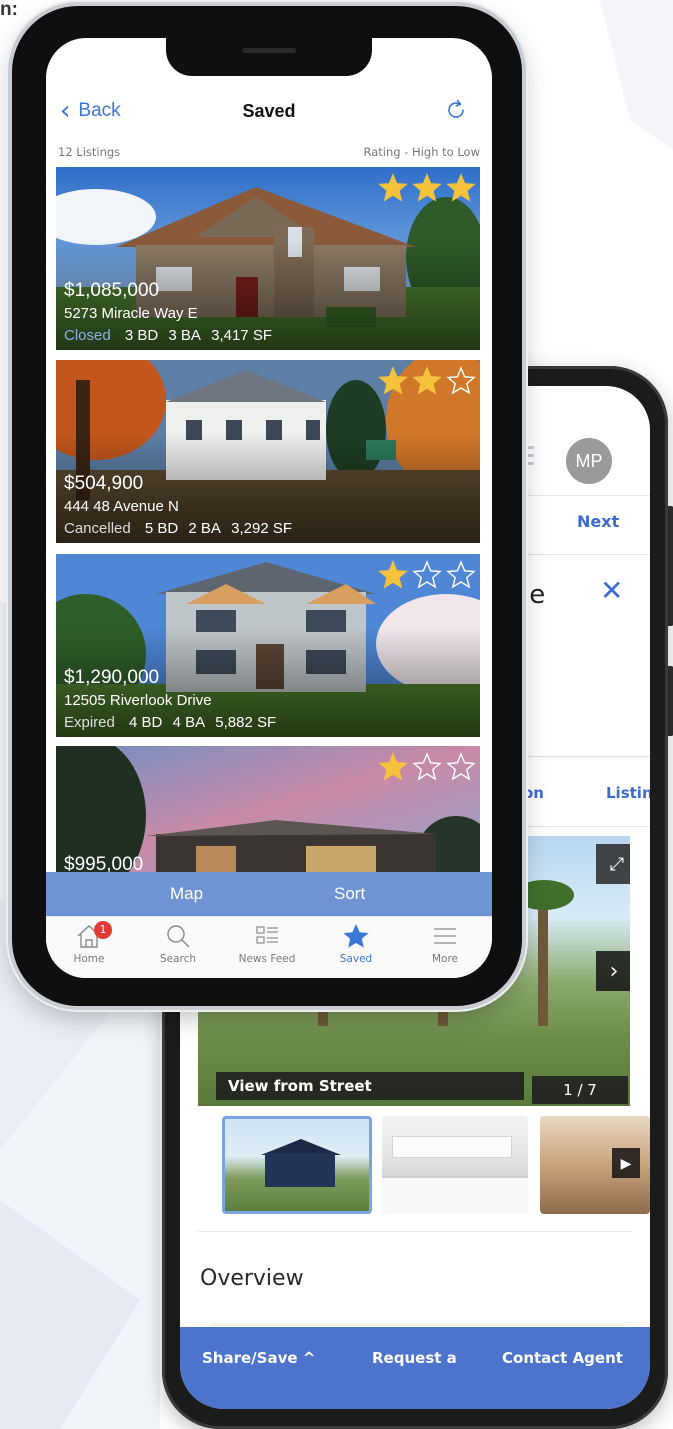  Describe the element at coordinates (415, 1231) in the screenshot. I see `divider` at that location.